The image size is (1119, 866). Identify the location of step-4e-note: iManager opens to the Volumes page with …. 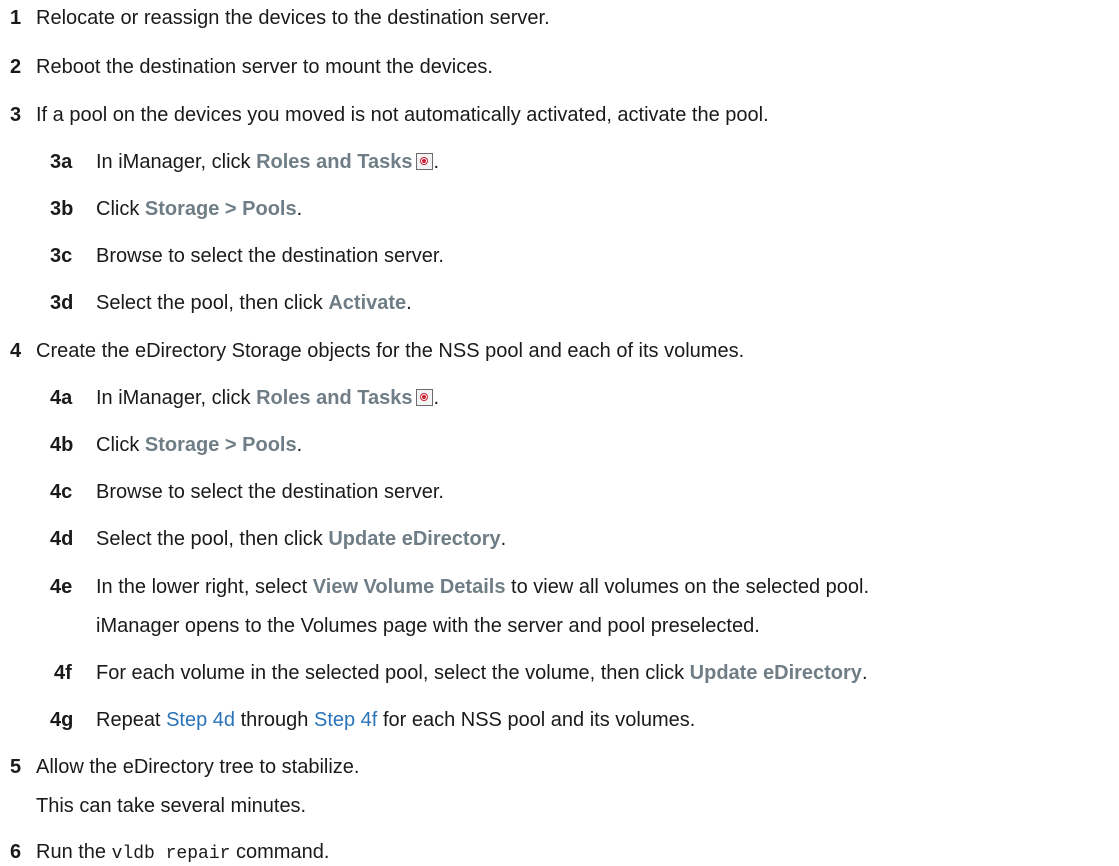
(380, 626).